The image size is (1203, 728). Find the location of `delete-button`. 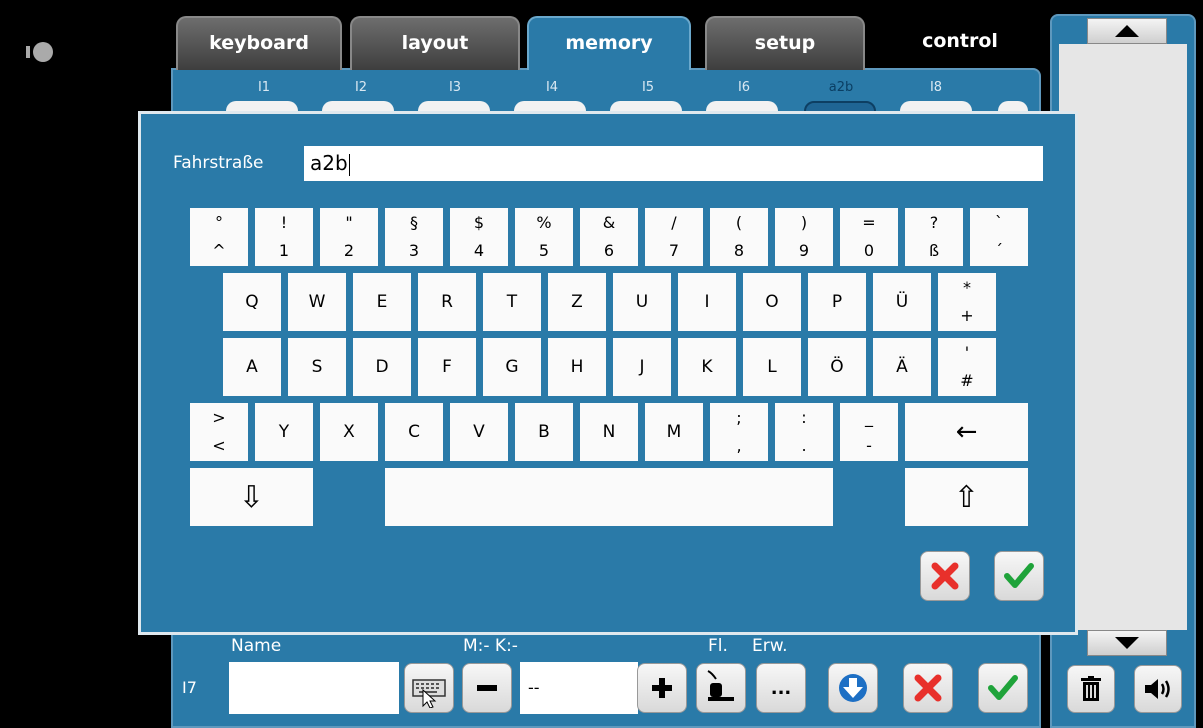

delete-button is located at coordinates (1091, 689).